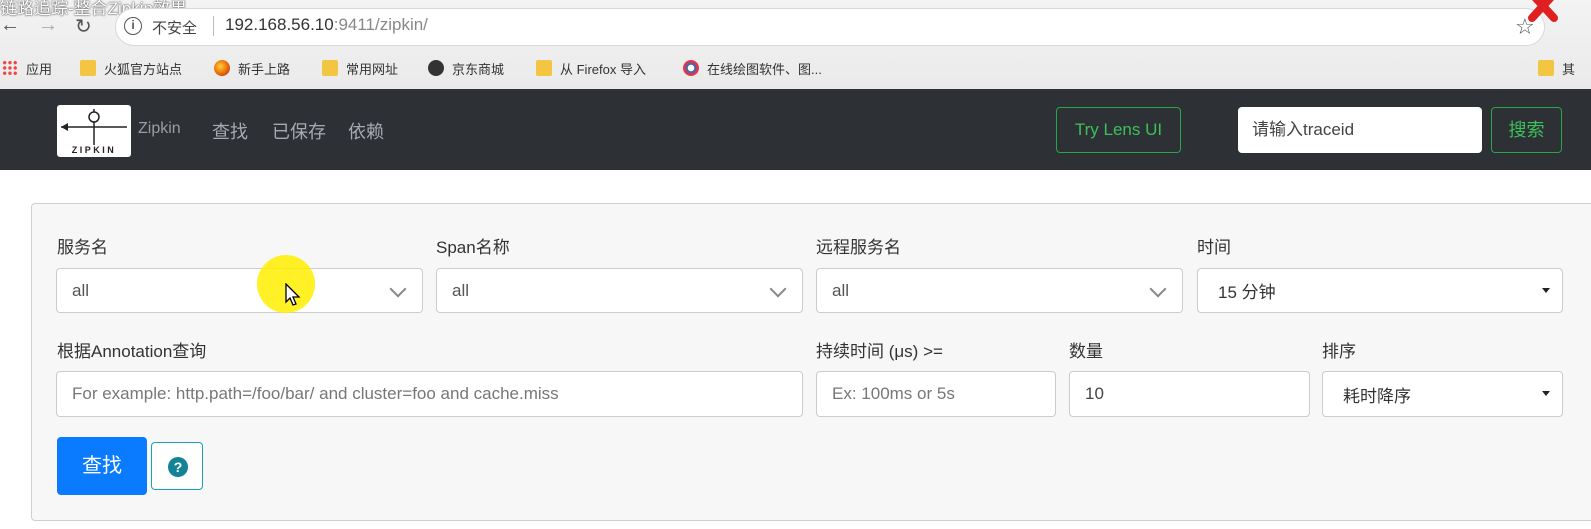 The width and height of the screenshot is (1591, 529). Describe the element at coordinates (1526, 130) in the screenshot. I see `search-button: 搜索` at that location.